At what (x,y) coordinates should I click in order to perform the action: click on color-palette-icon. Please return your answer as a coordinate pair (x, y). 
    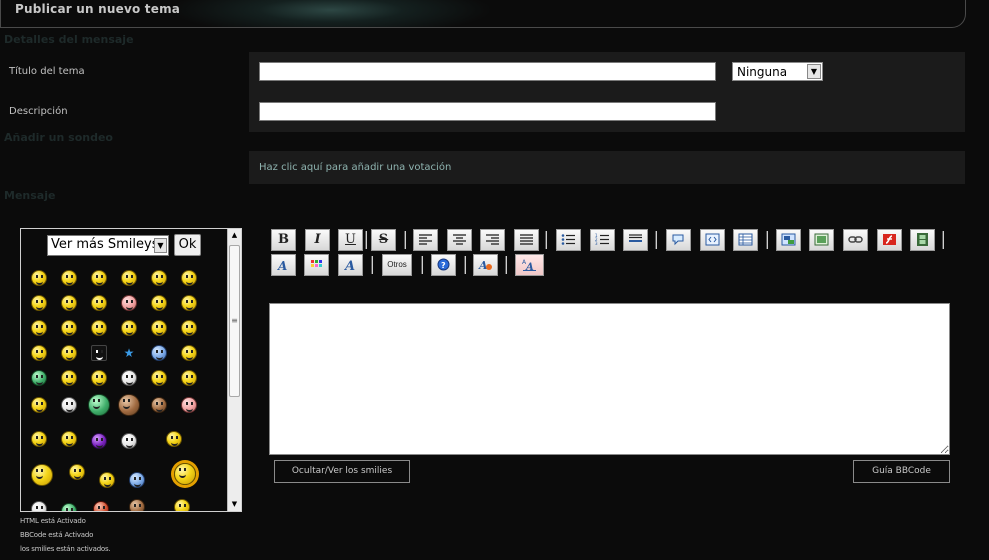
    Looking at the image, I should click on (316, 263).